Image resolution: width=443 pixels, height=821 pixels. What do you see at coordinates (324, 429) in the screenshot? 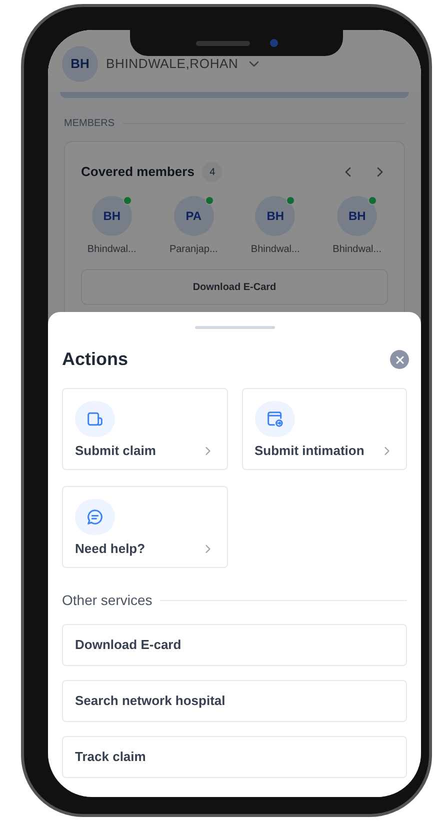
I see `action-card: Submit intimation` at bounding box center [324, 429].